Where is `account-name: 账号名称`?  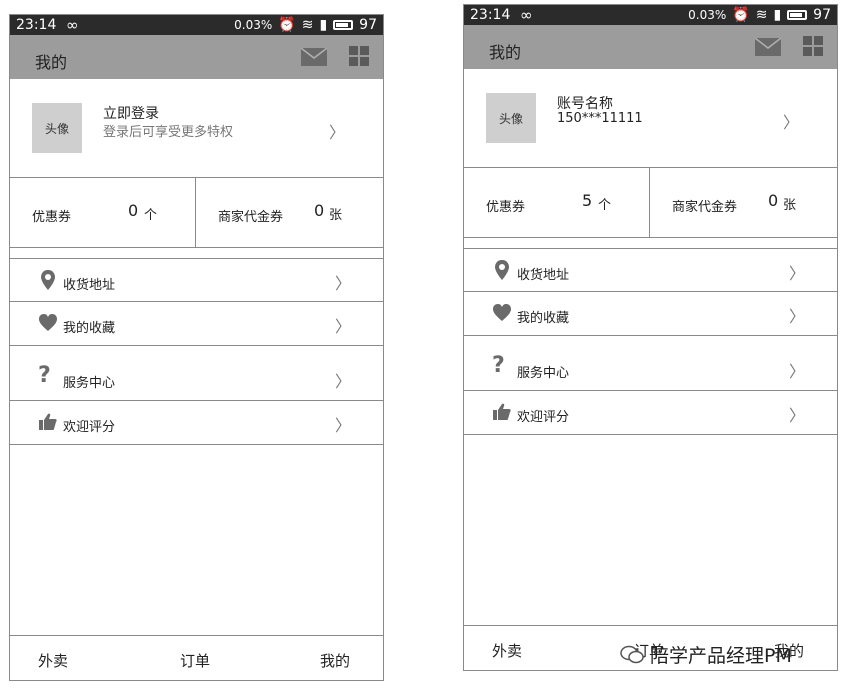 account-name: 账号名称 is located at coordinates (585, 104).